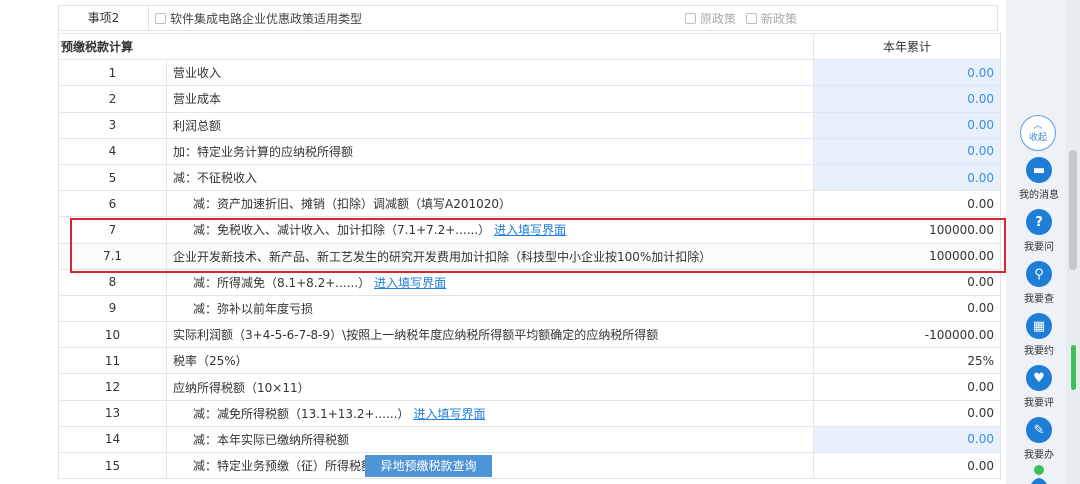 The width and height of the screenshot is (1080, 484). What do you see at coordinates (1039, 326) in the screenshot?
I see `calendar-icon: ▦` at bounding box center [1039, 326].